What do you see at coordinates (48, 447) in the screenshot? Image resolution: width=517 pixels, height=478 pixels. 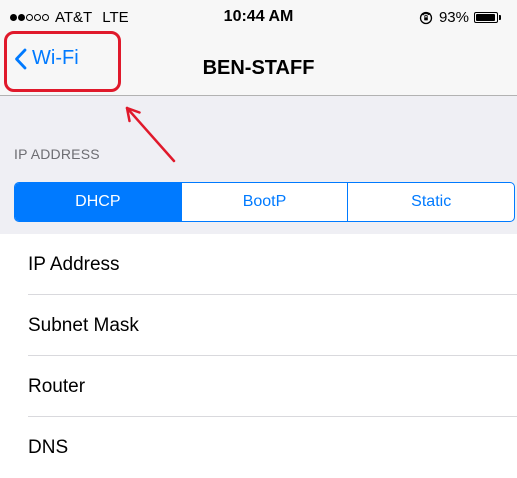 I see `row-label: DNS` at bounding box center [48, 447].